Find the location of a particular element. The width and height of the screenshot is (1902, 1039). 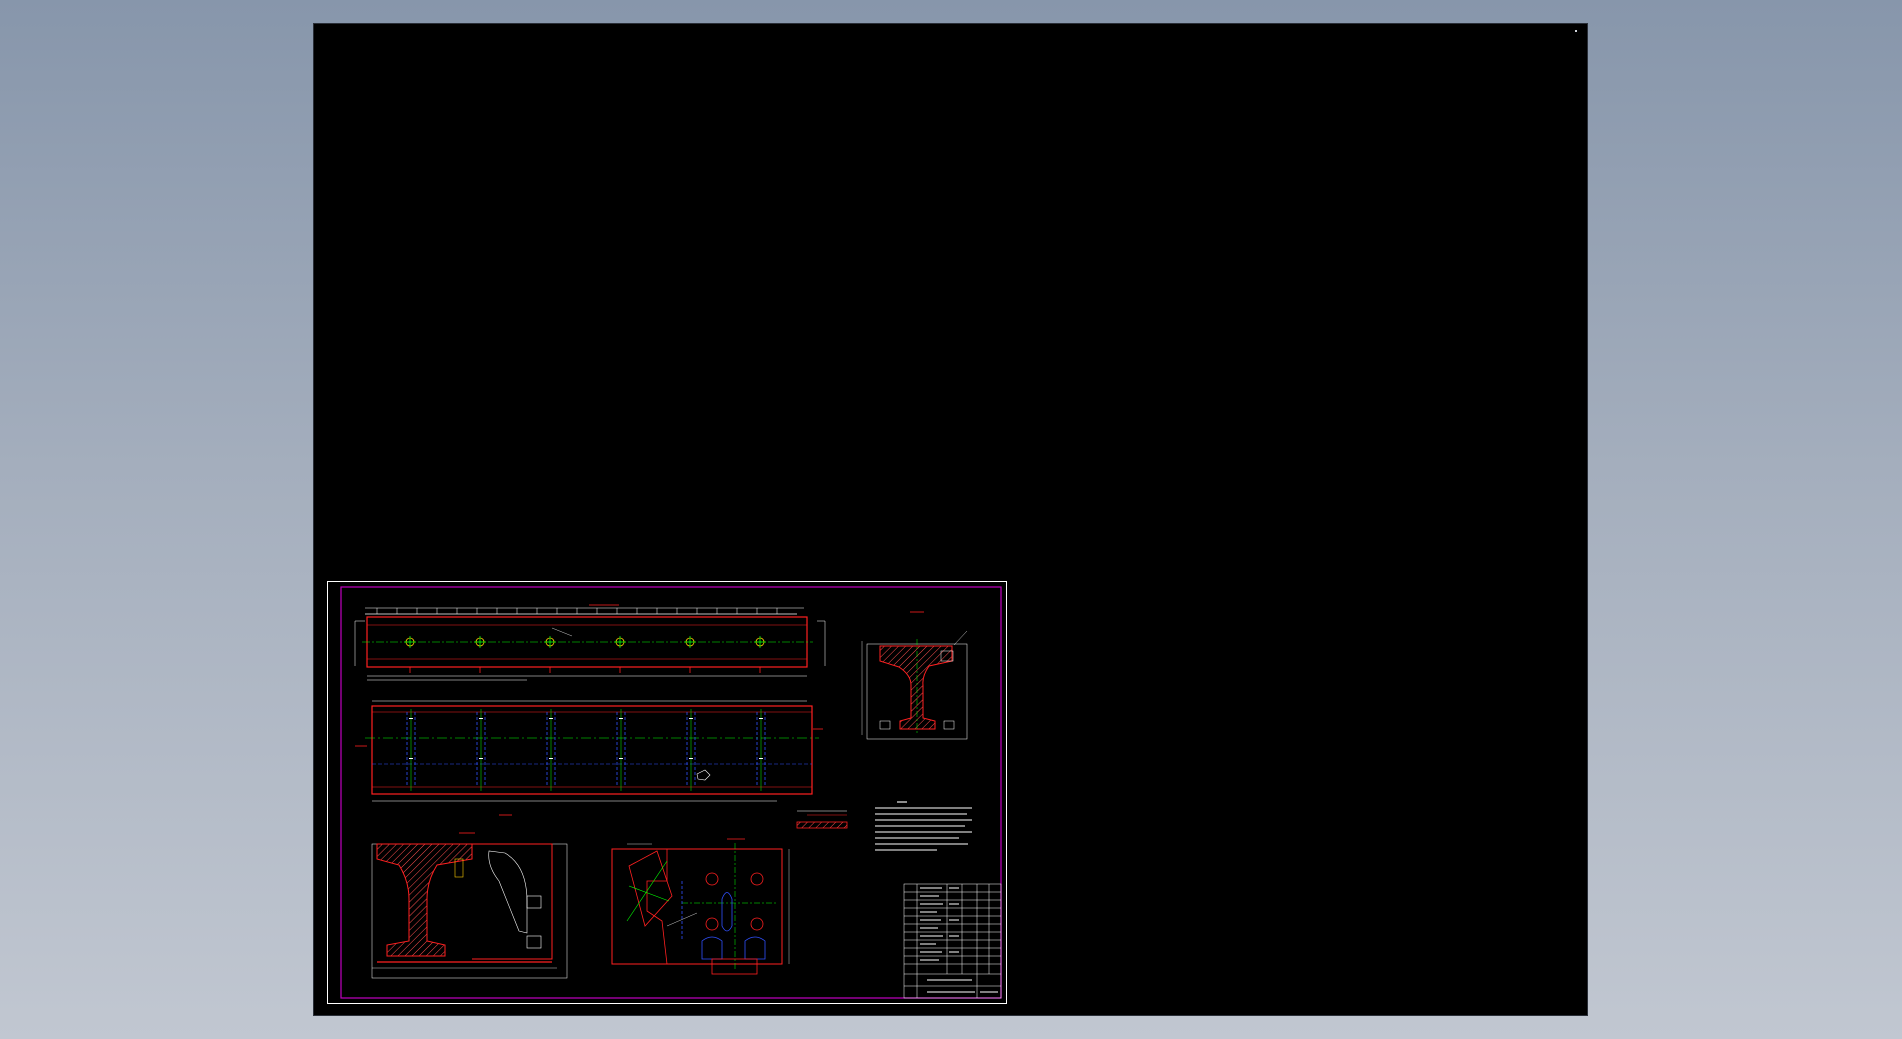

section-b-b is located at coordinates (469, 905).